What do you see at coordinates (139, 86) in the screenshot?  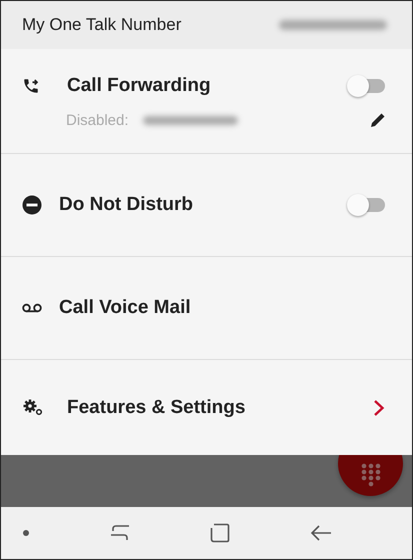 I see `row-label: Call Forwarding` at bounding box center [139, 86].